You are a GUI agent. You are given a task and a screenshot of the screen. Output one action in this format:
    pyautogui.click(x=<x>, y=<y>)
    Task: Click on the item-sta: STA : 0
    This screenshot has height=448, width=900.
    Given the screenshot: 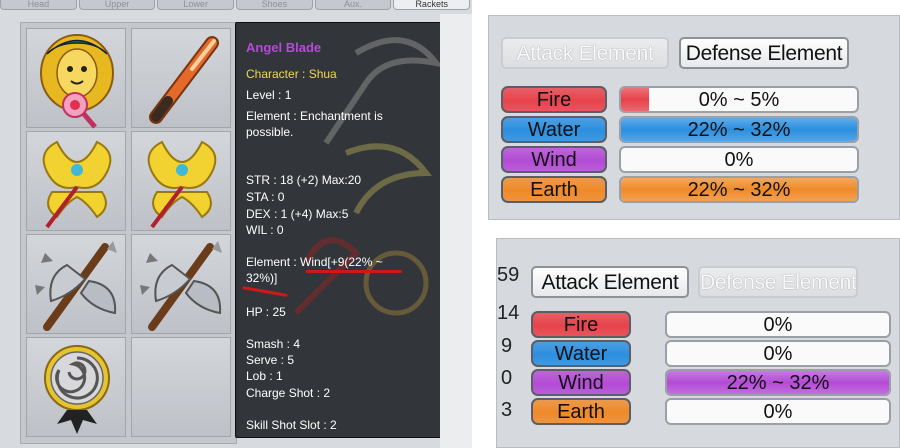 What is the action you would take?
    pyautogui.click(x=265, y=197)
    